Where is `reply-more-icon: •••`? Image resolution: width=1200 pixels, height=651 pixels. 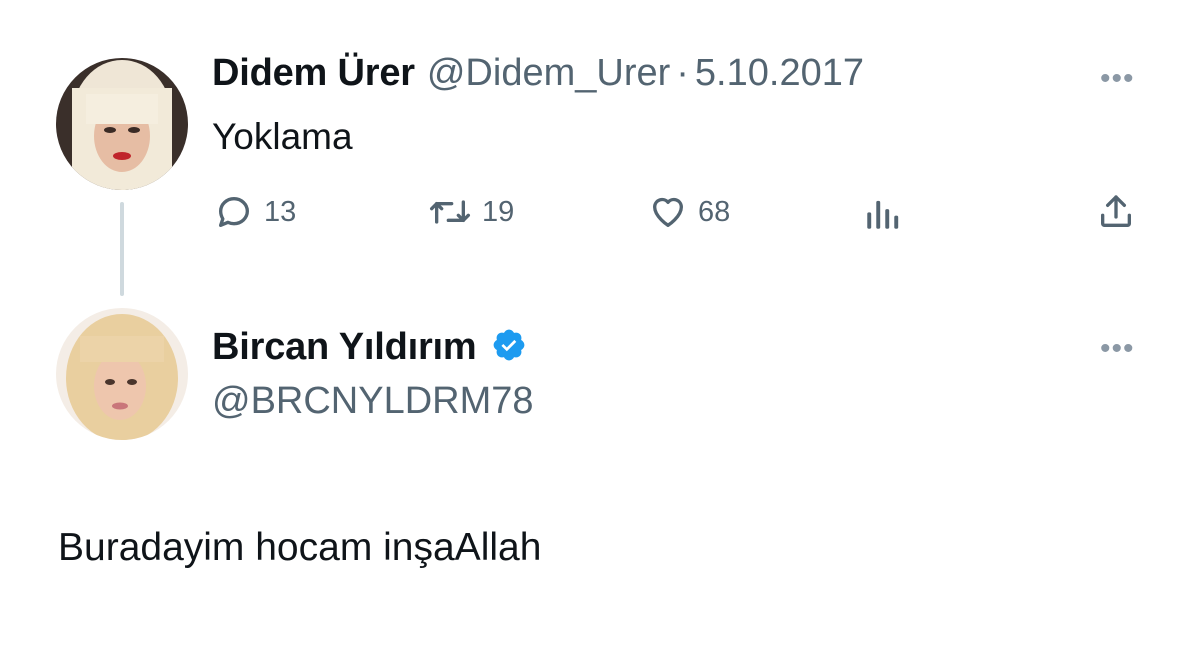 reply-more-icon: ••• is located at coordinates (1117, 349).